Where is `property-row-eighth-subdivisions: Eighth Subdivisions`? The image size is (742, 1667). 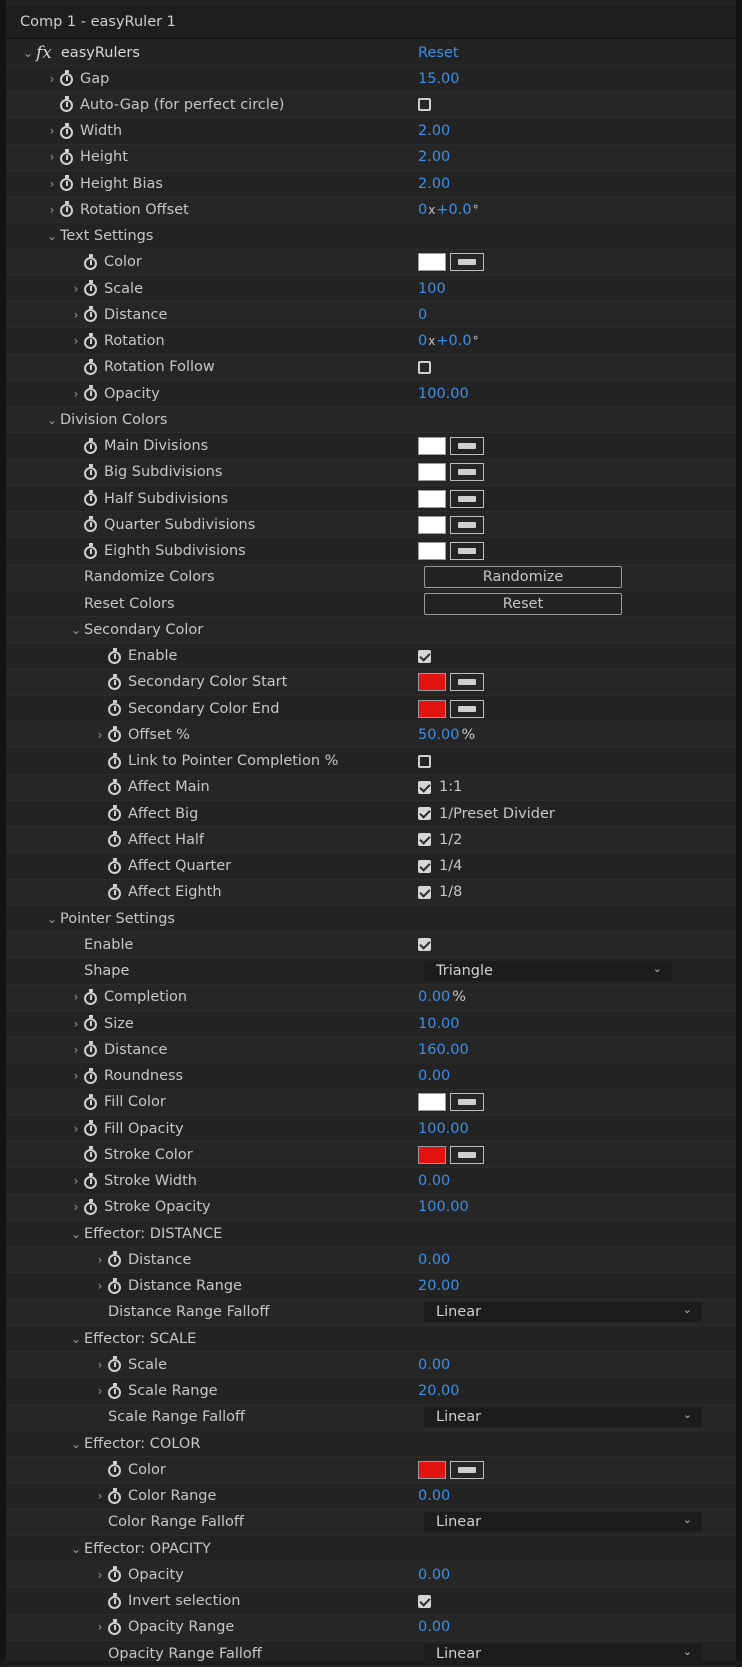
property-row-eighth-subdivisions: Eighth Subdivisions is located at coordinates (371, 552).